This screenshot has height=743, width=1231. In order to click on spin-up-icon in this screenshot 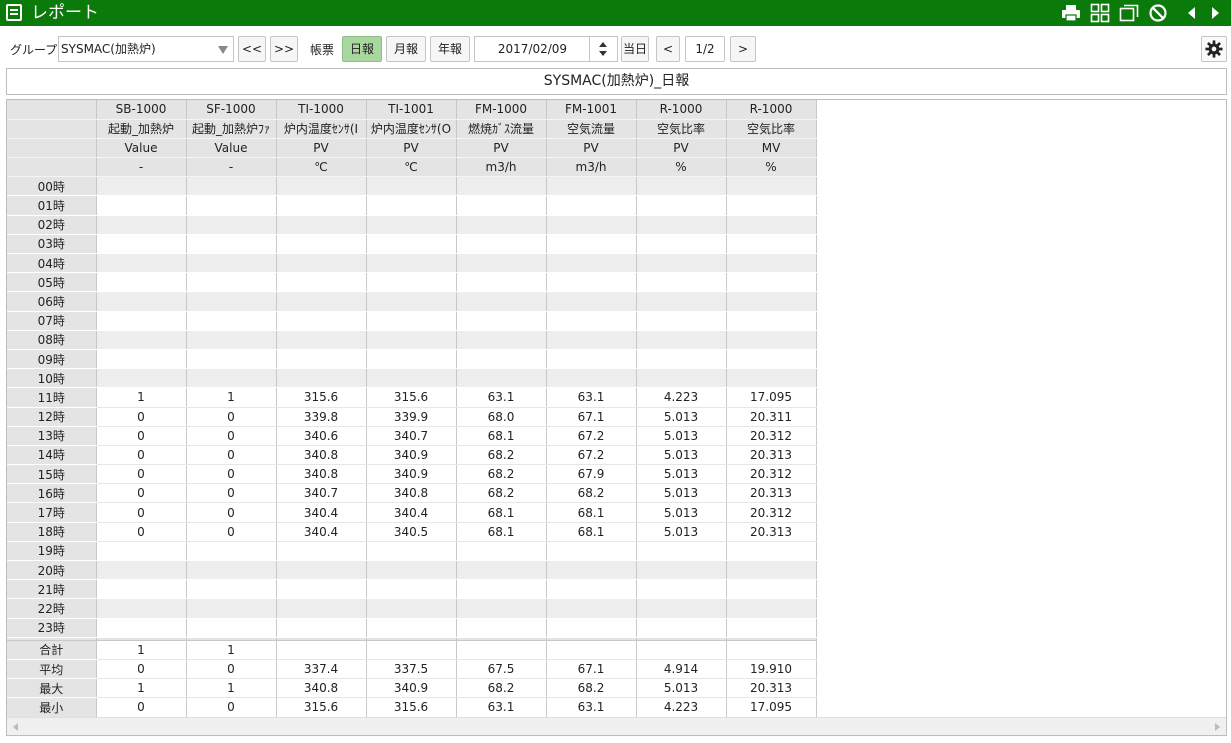, I will do `click(603, 44)`.